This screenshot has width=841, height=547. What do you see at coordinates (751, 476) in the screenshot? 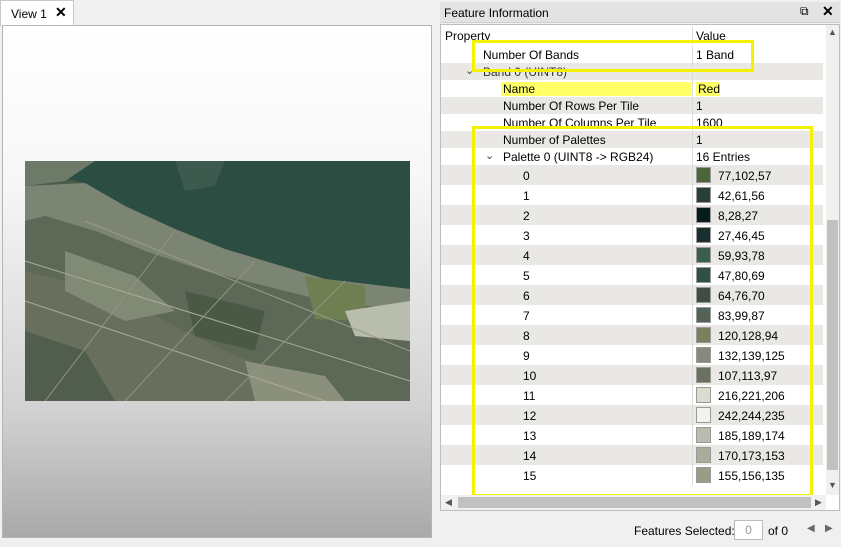
I see `palette-rgb: 155,156,135` at bounding box center [751, 476].